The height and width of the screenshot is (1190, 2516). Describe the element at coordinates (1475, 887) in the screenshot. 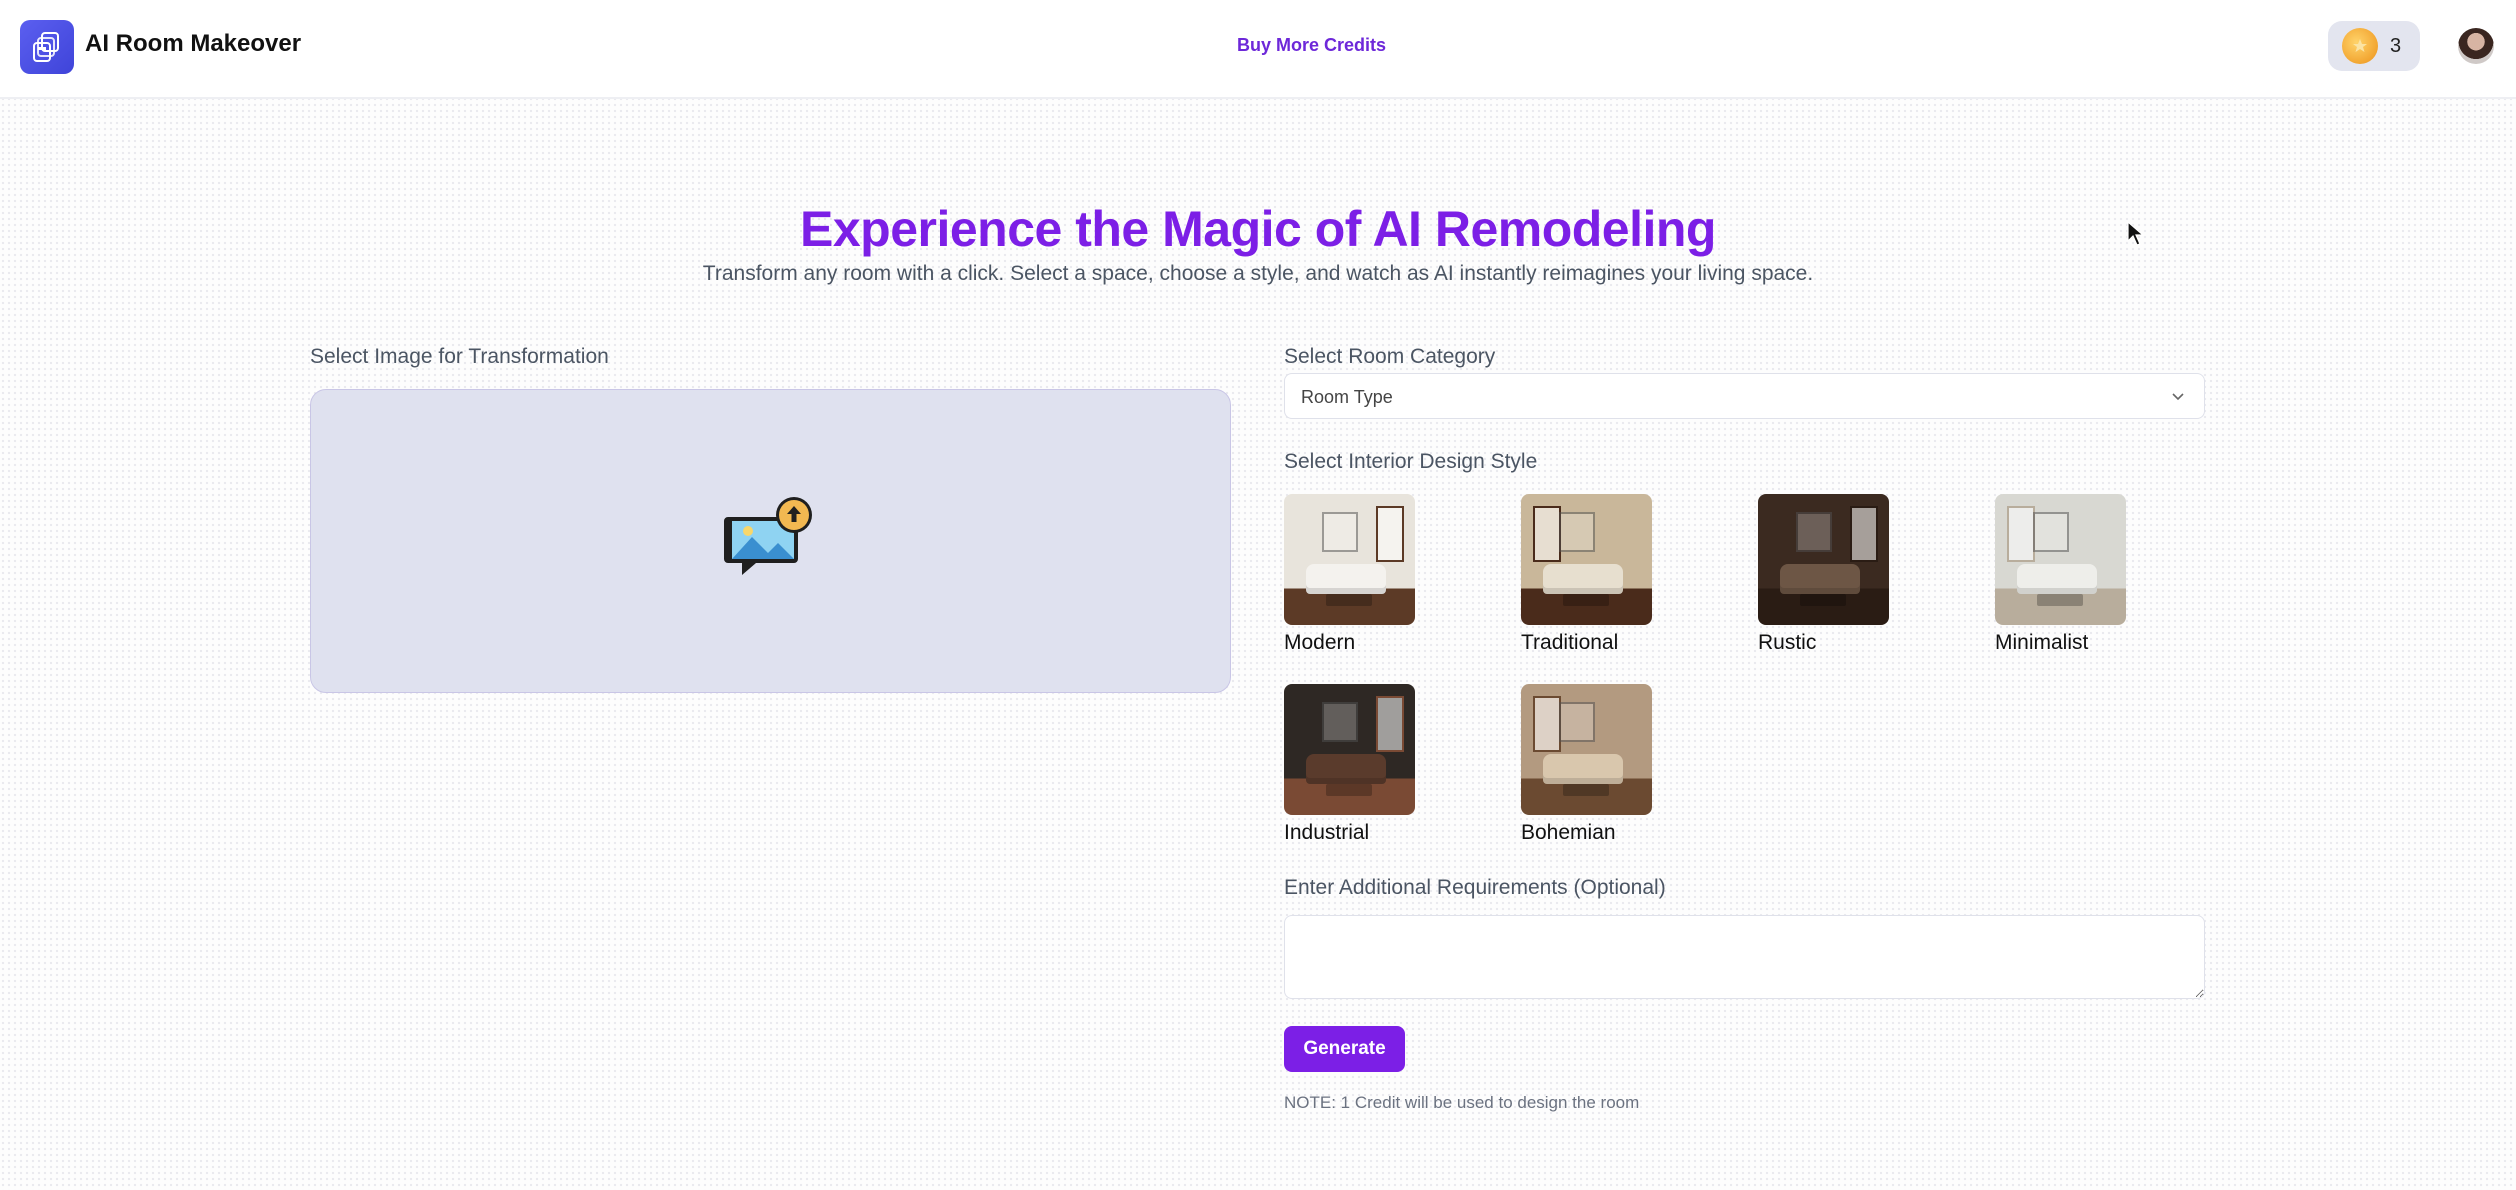

I see `requirements-label: Enter Additional Requirements (Optional)` at that location.